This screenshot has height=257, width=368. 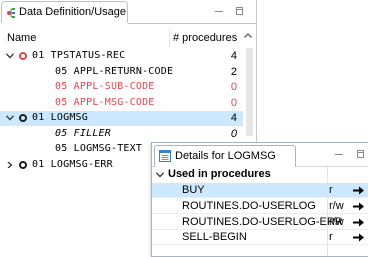 What do you see at coordinates (205, 39) in the screenshot?
I see `column-header-procedures: # procedures` at bounding box center [205, 39].